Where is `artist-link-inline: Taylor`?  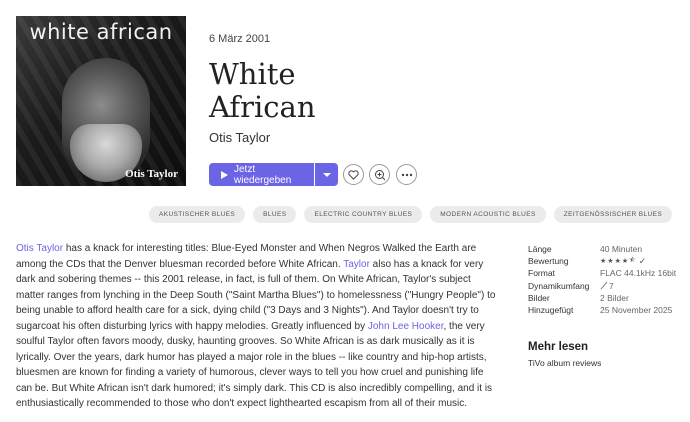 artist-link-inline: Taylor is located at coordinates (356, 264).